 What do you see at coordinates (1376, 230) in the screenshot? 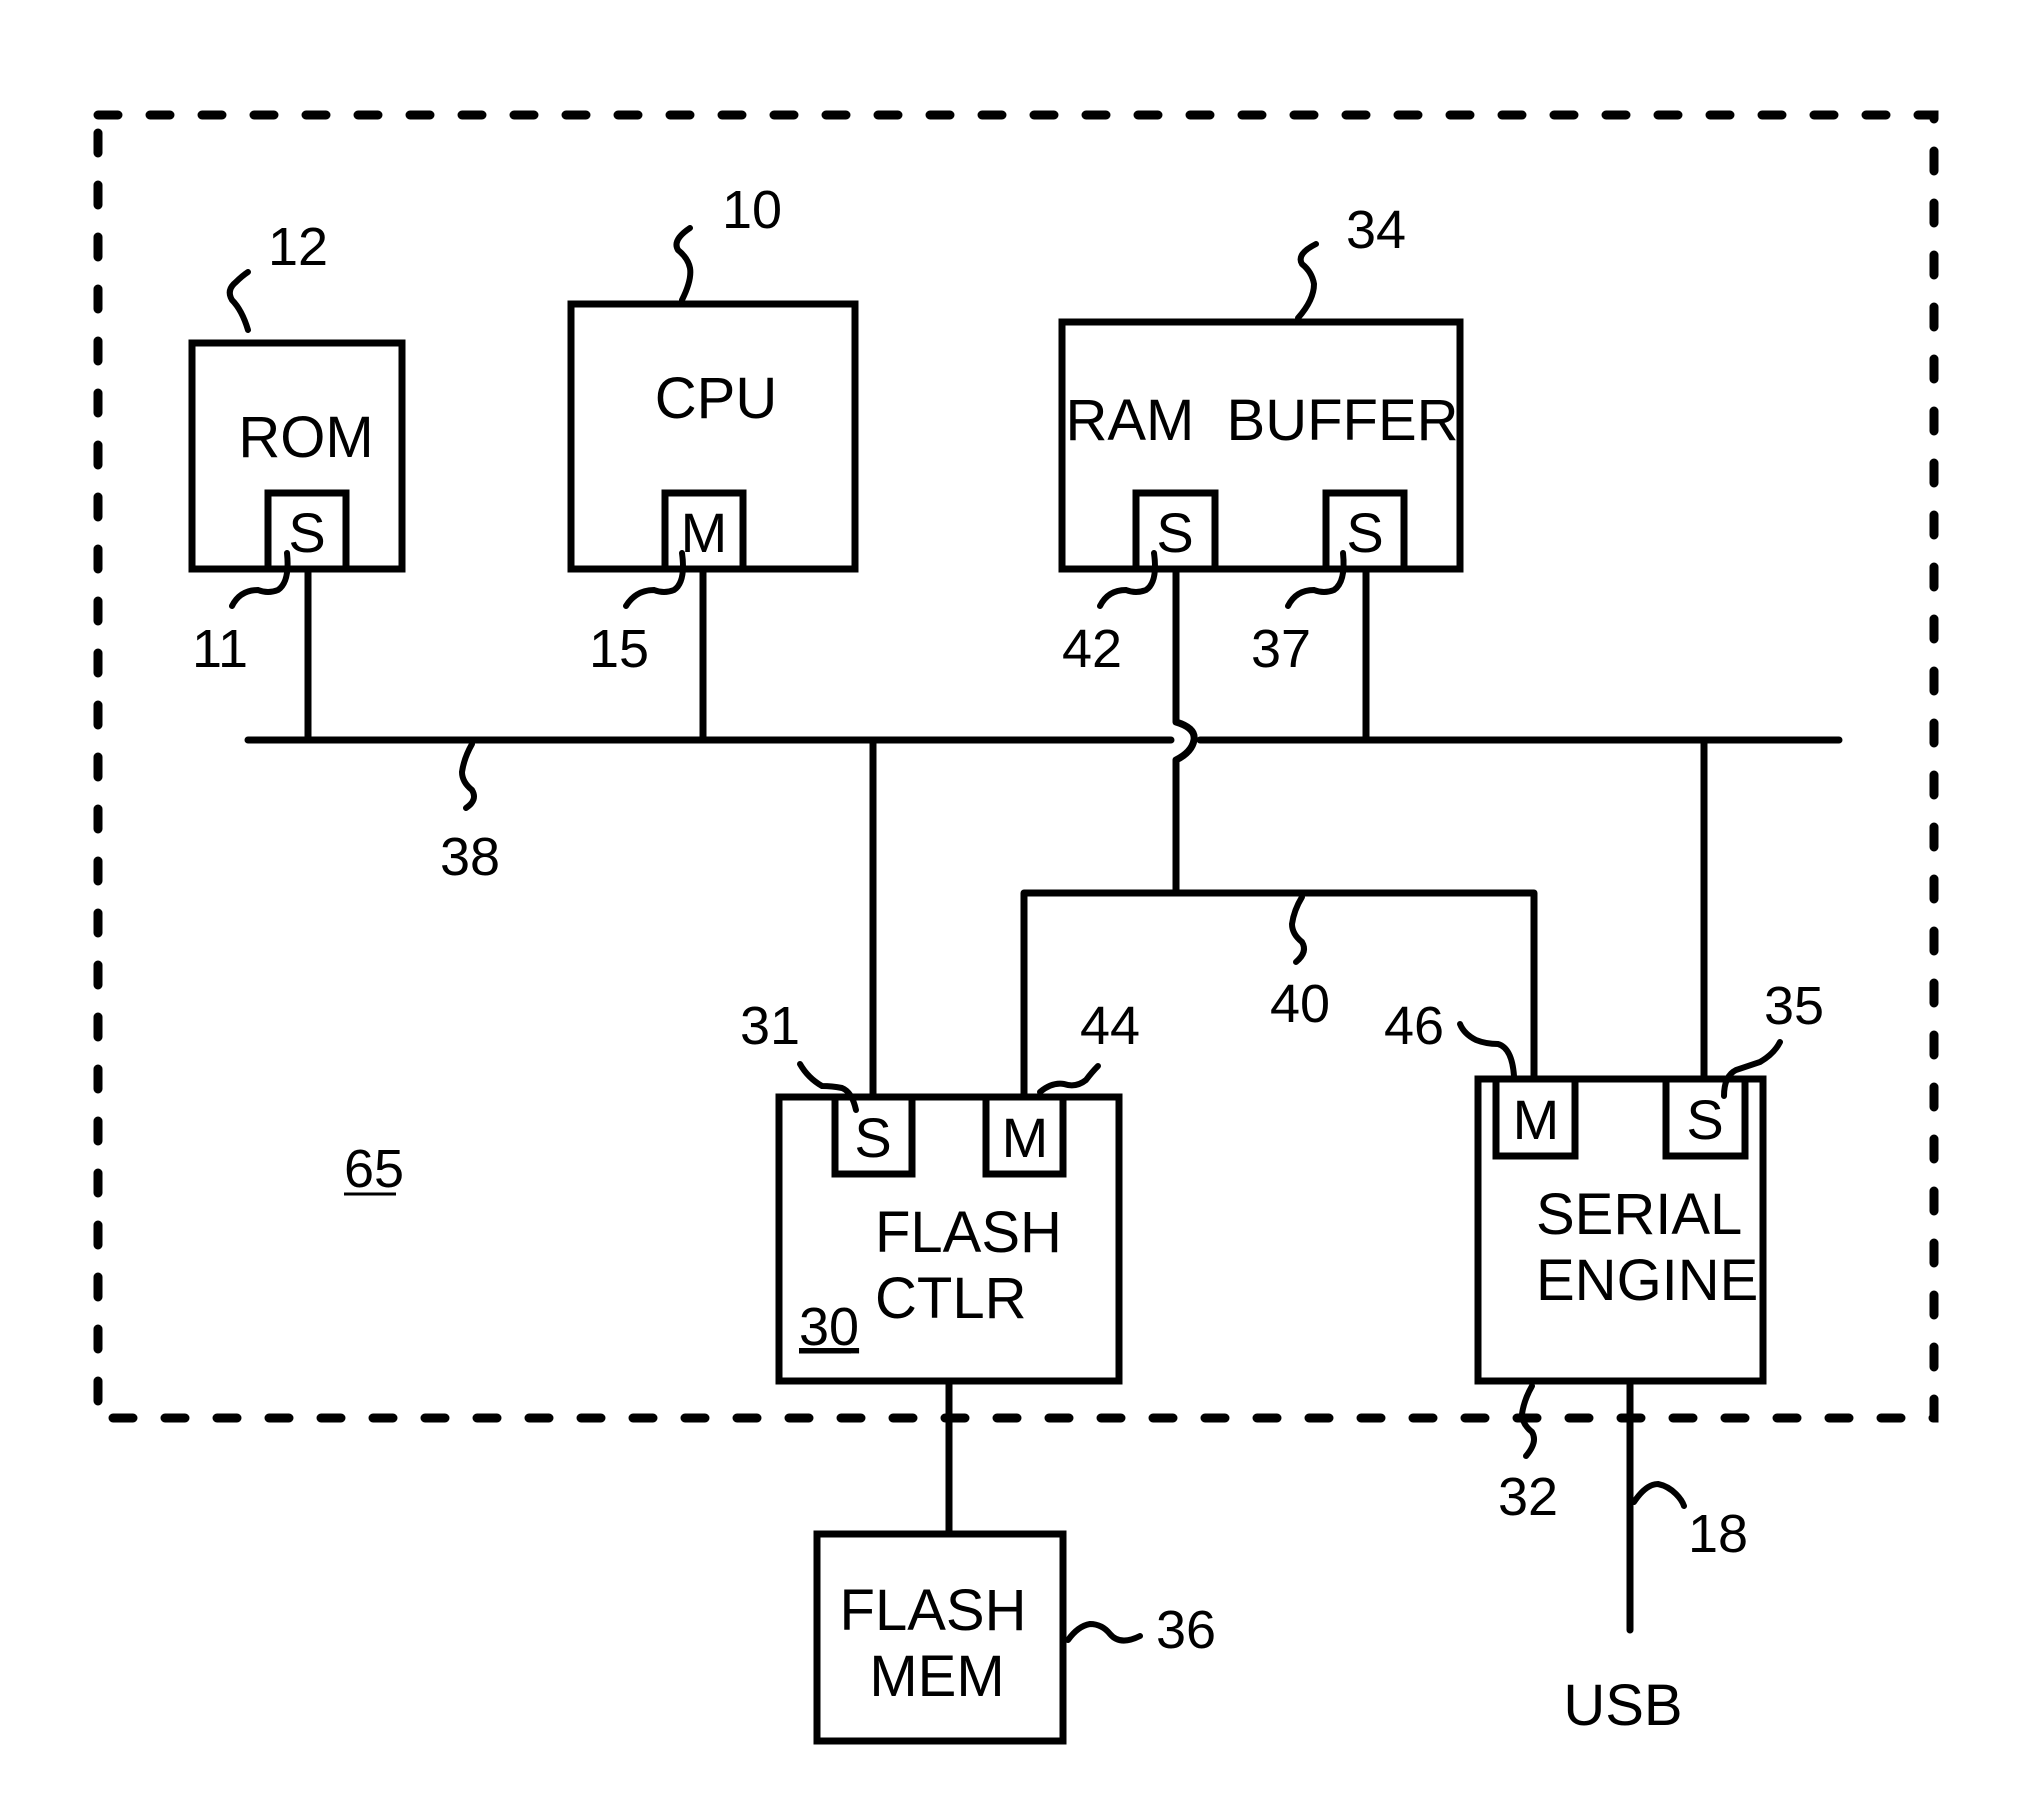
I see `ram-ref: 34` at bounding box center [1376, 230].